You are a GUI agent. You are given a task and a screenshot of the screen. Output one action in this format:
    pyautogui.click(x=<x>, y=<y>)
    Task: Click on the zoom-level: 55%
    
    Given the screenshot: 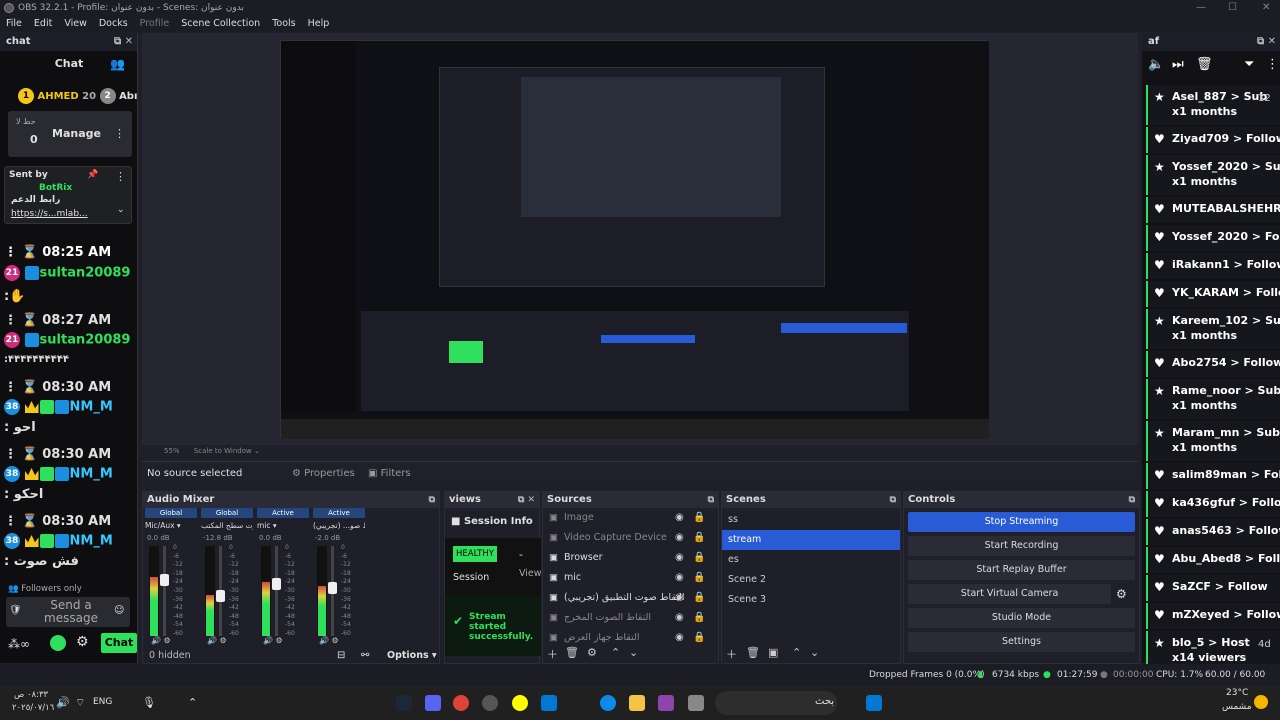 What is the action you would take?
    pyautogui.click(x=172, y=451)
    